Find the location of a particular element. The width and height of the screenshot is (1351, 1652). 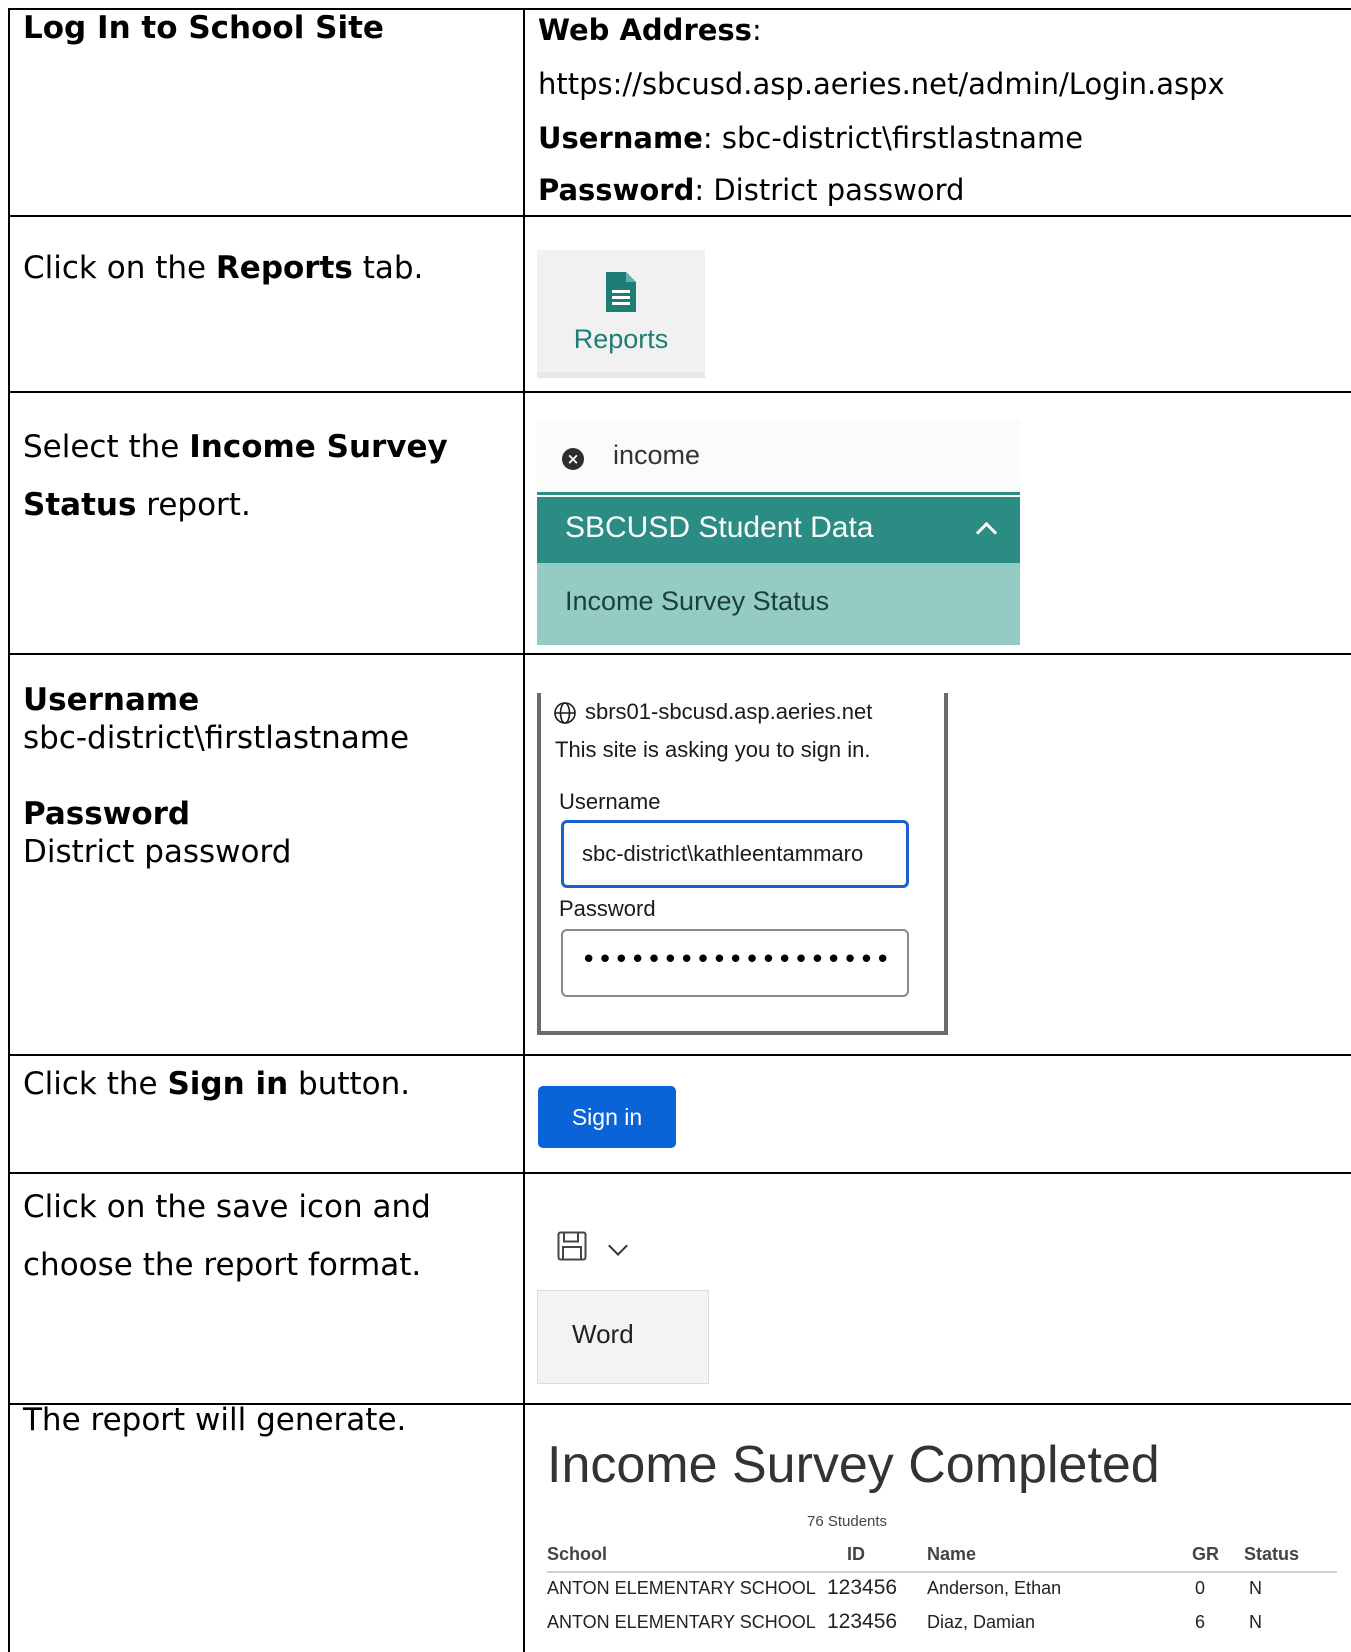

column-header: School is located at coordinates (577, 1554).